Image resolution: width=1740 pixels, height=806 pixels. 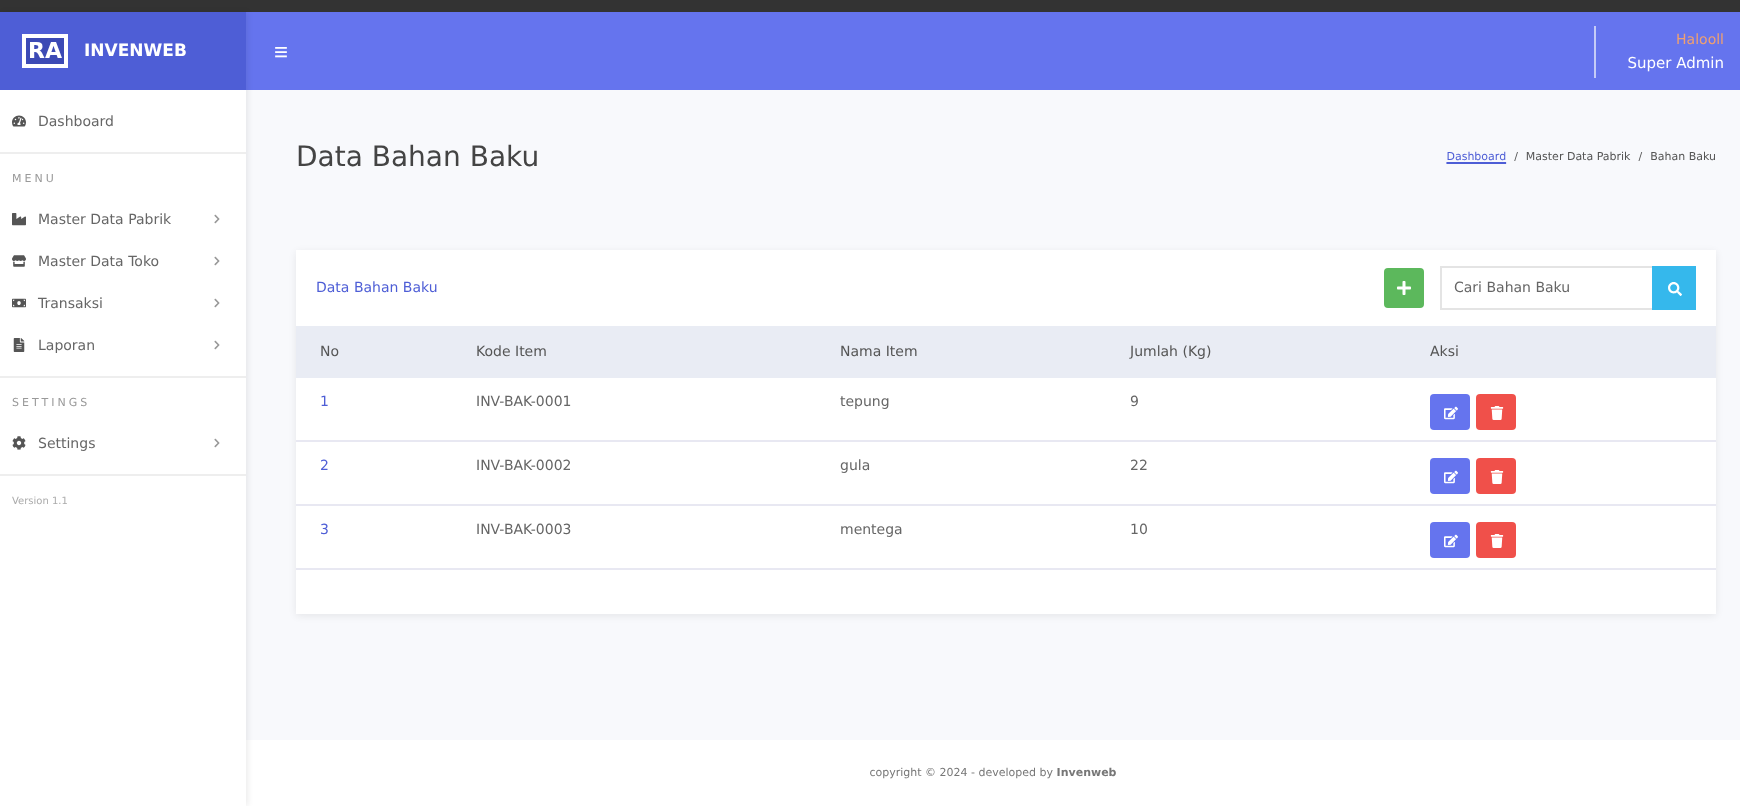 I want to click on menu-button: ≡, so click(x=281, y=51).